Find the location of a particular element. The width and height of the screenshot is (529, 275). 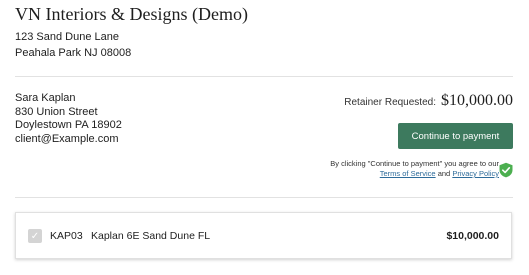

line-item-checkbox: ✓ is located at coordinates (35, 236).